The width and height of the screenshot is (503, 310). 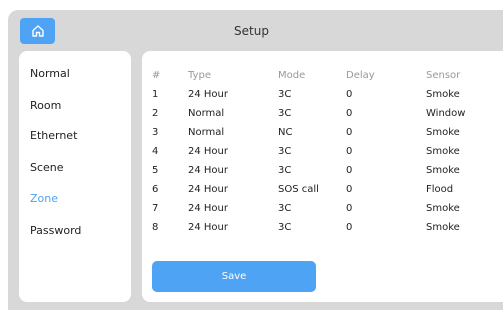 What do you see at coordinates (461, 189) in the screenshot?
I see `cell-sensor: Flood` at bounding box center [461, 189].